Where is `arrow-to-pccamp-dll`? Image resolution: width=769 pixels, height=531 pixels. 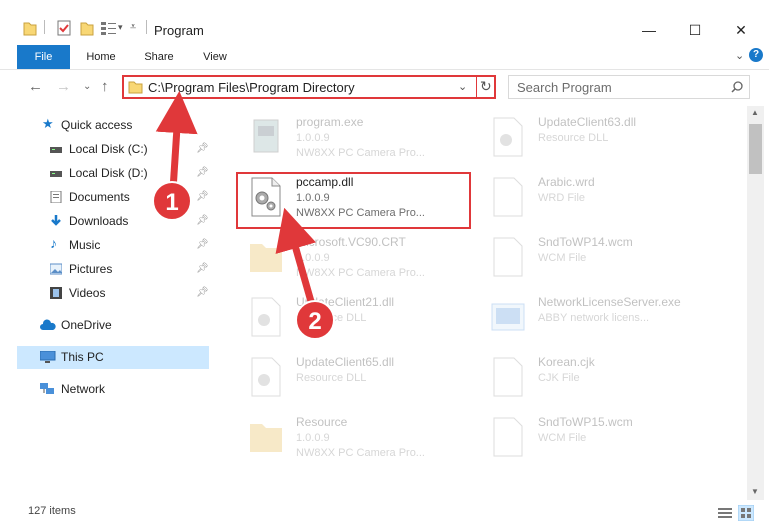 arrow-to-pccamp-dll is located at coordinates (295, 256).